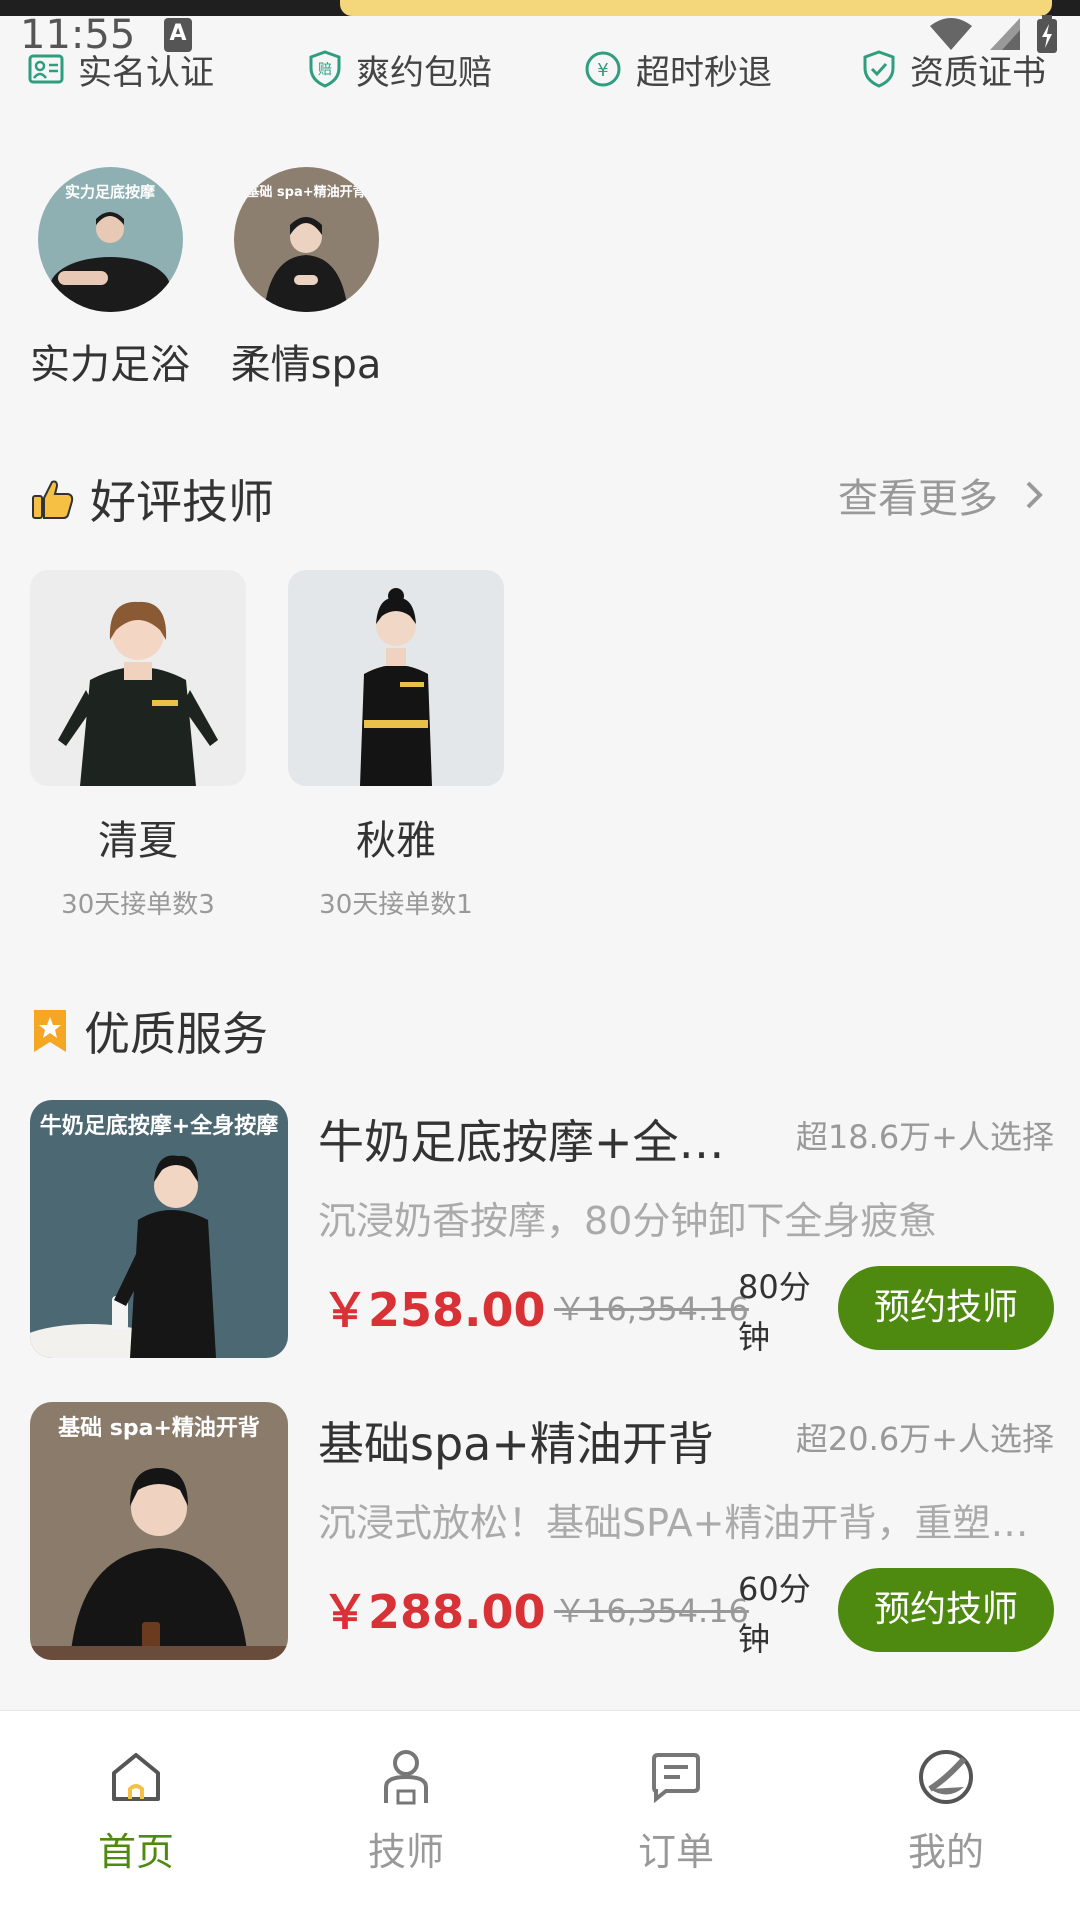  I want to click on service-thumbnail: 基础 spa+精油开背, so click(159, 1531).